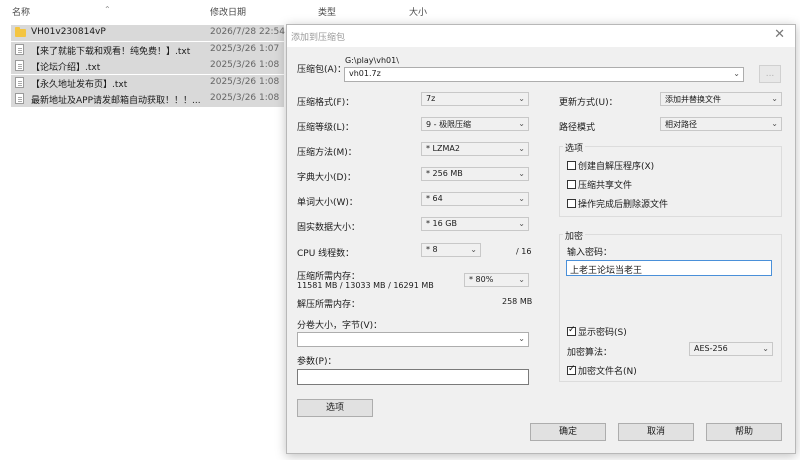 The image size is (800, 460). I want to click on encrypt-filenames-checkbox: 加密文件名(N), so click(602, 370).